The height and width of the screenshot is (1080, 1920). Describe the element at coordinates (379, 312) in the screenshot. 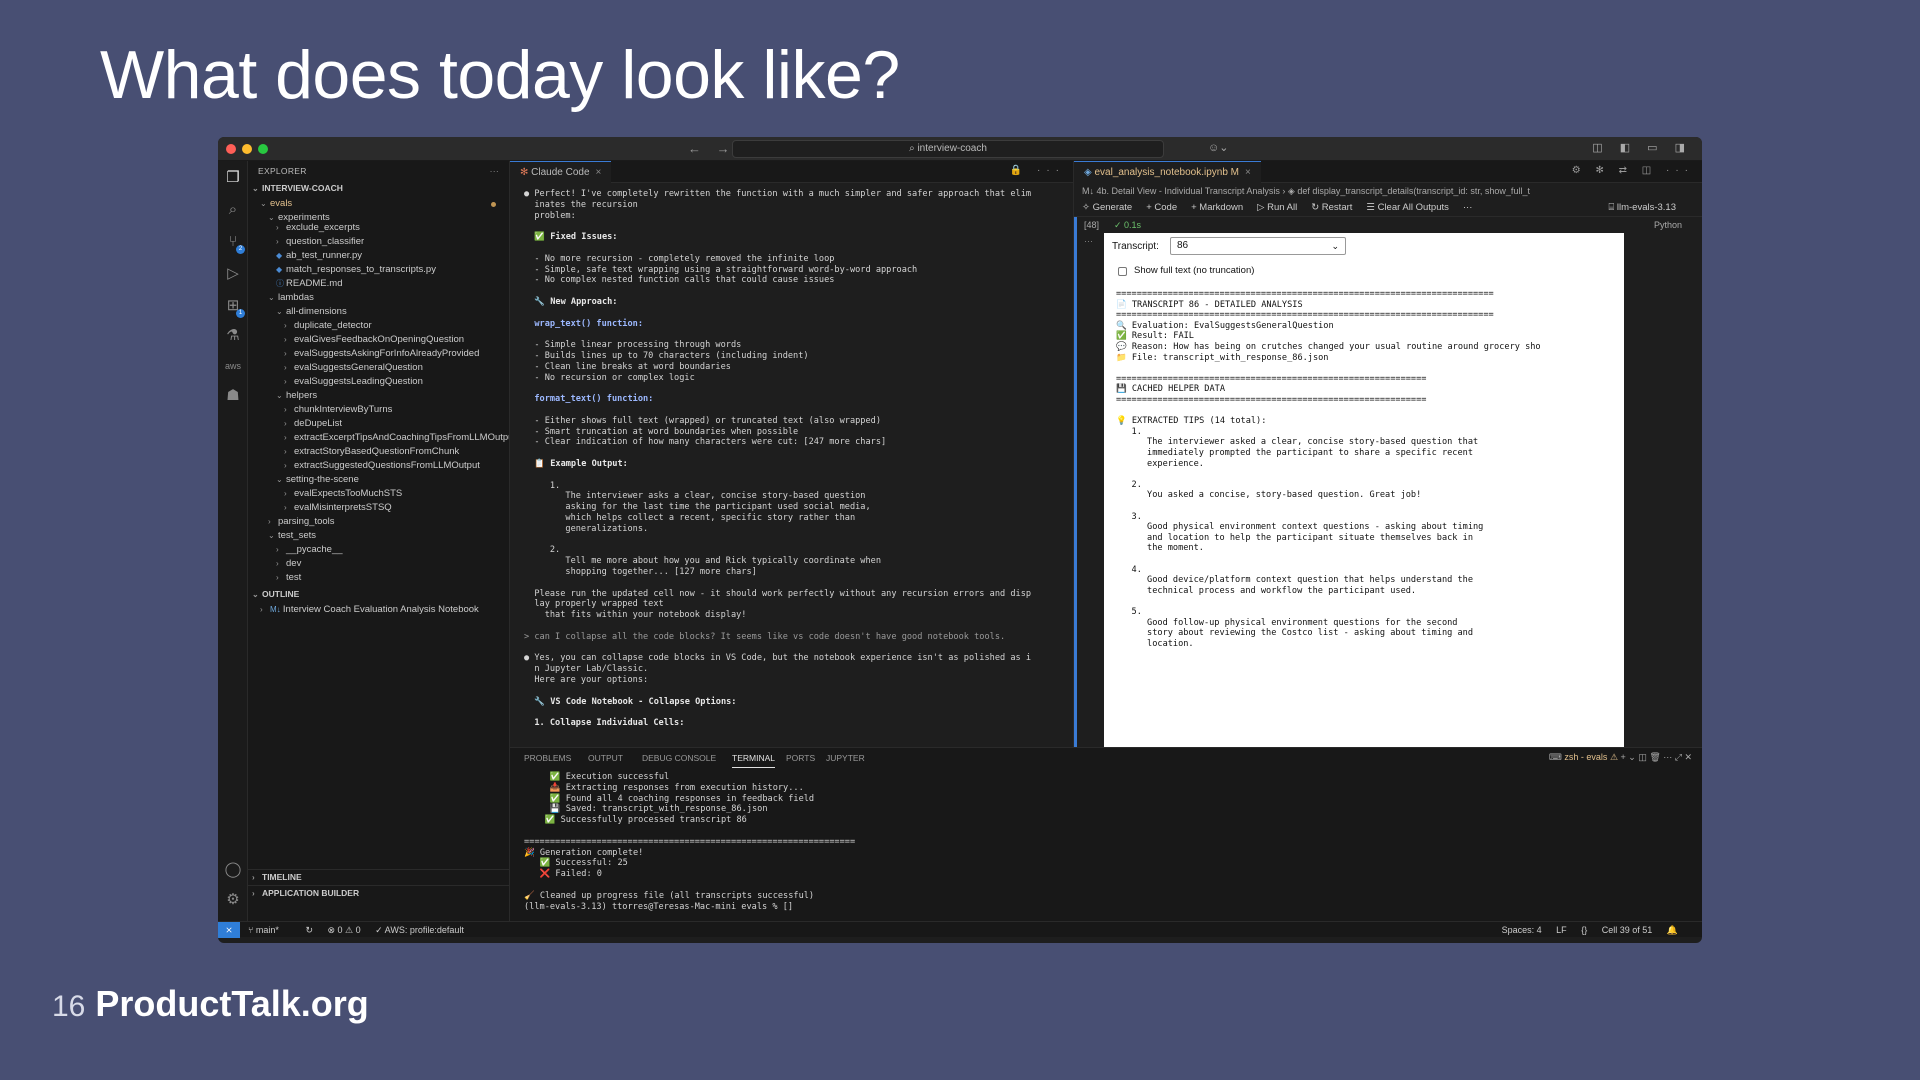

I see `tree-item: ⌄all-dimensions` at that location.